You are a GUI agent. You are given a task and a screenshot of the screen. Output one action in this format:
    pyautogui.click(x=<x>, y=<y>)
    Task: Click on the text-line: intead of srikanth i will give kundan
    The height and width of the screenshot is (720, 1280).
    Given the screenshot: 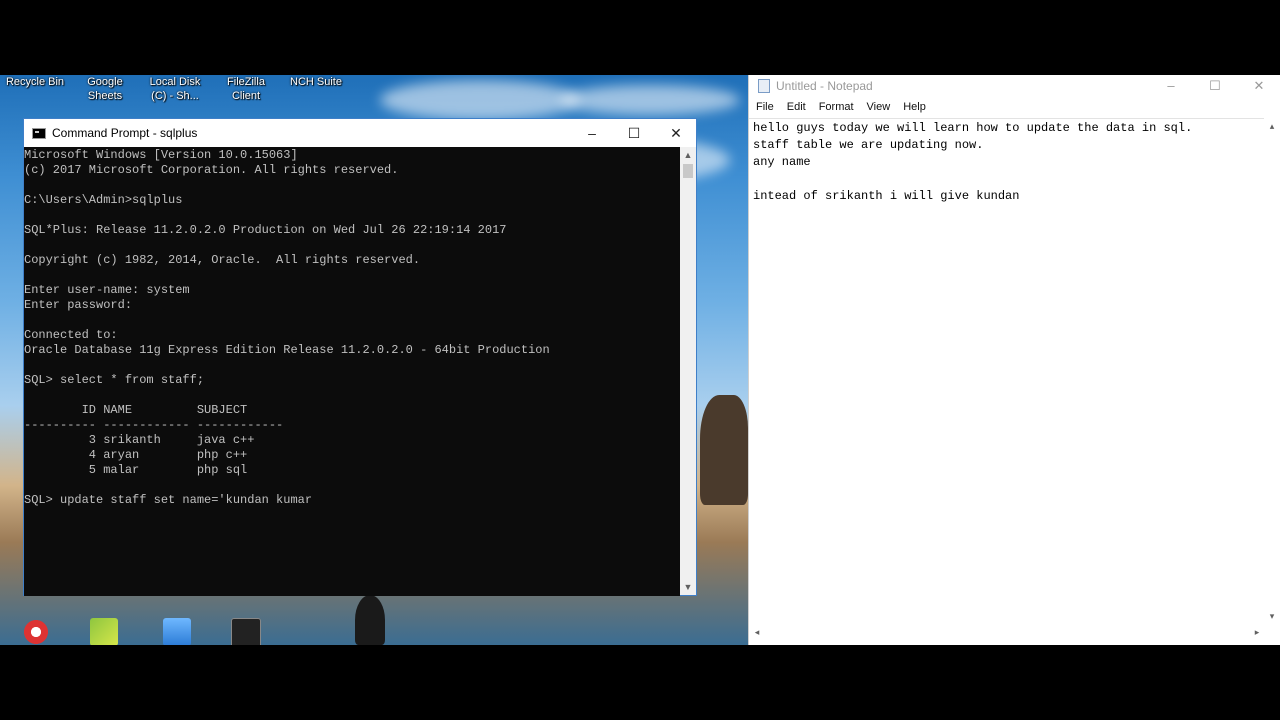 What is the action you would take?
    pyautogui.click(x=886, y=196)
    